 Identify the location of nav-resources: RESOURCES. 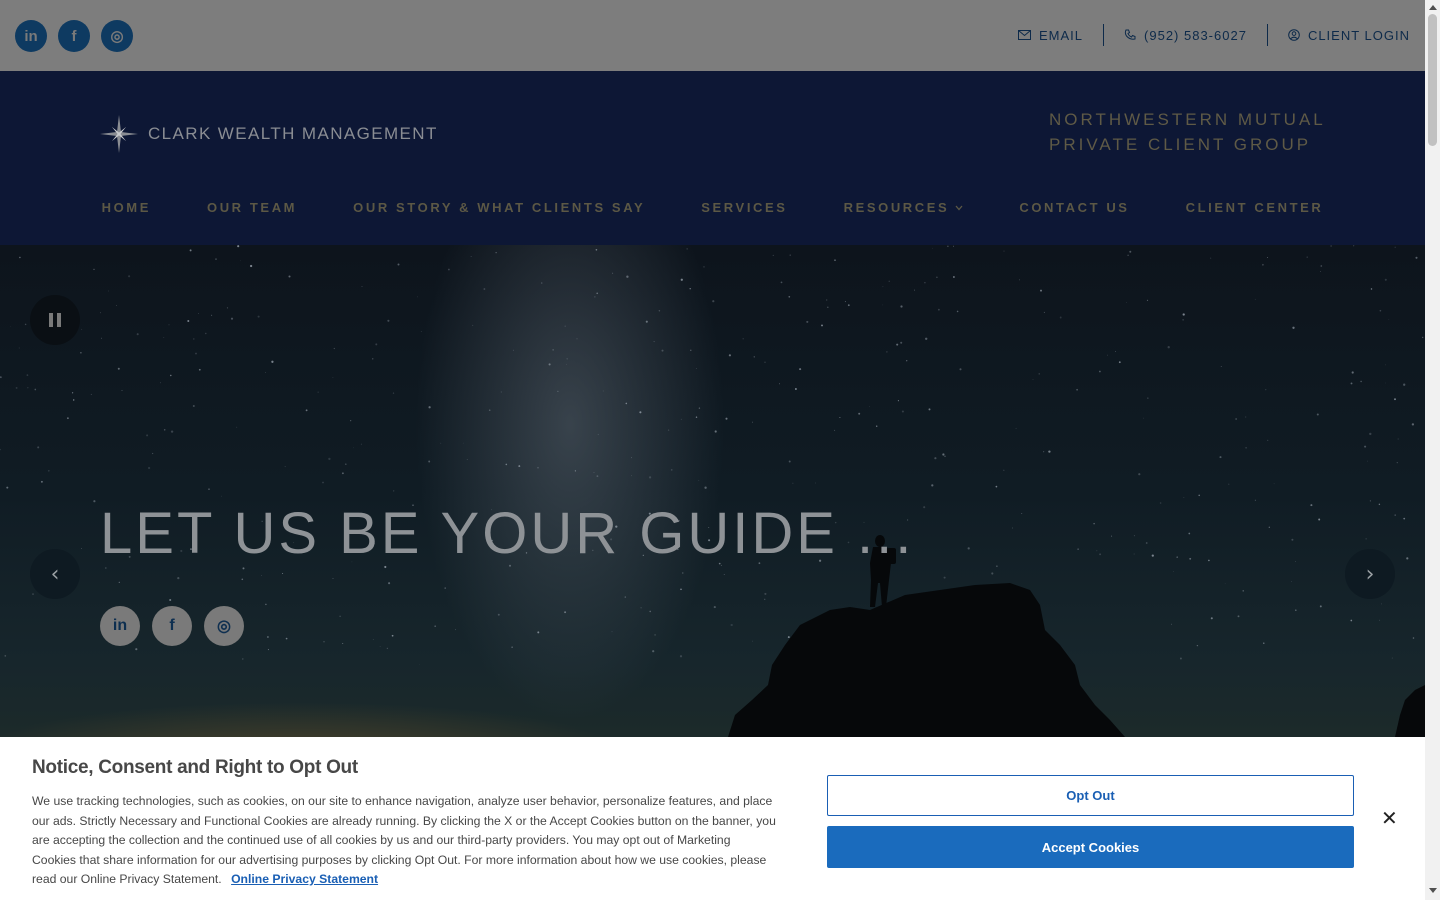
(904, 207).